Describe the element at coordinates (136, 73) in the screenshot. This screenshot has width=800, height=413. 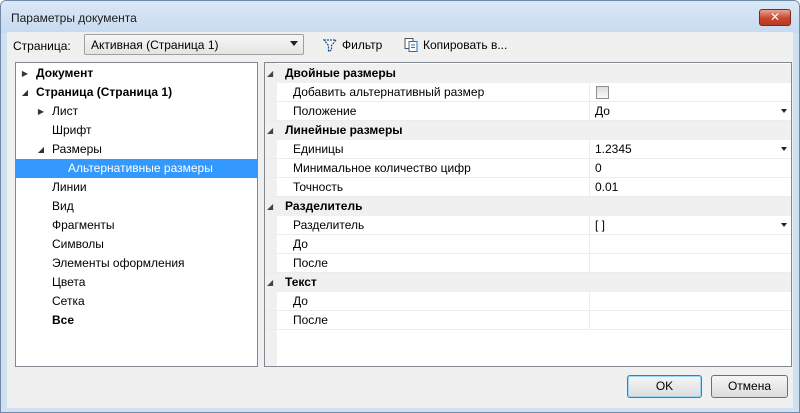
I see `tree-item: ▶ Документ` at that location.